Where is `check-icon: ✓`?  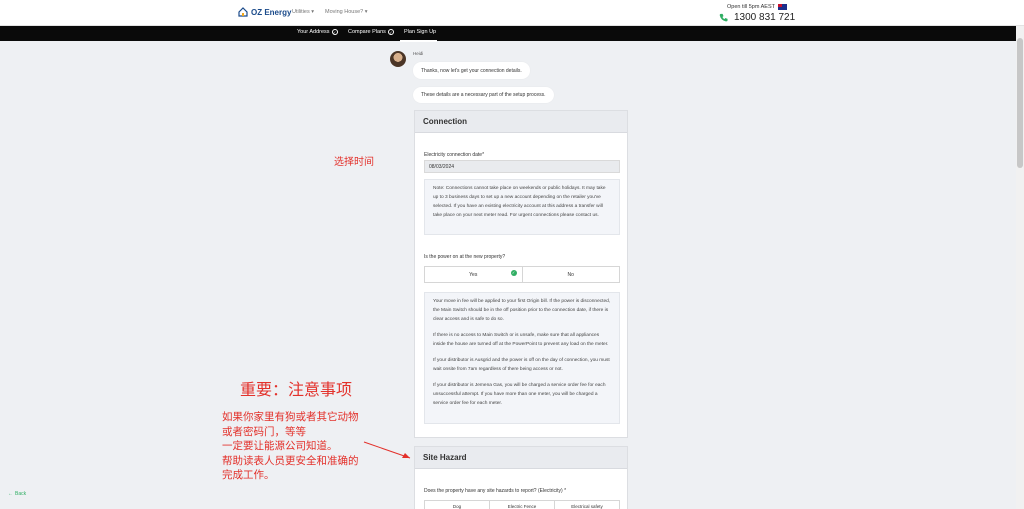
check-icon: ✓ is located at coordinates (513, 273).